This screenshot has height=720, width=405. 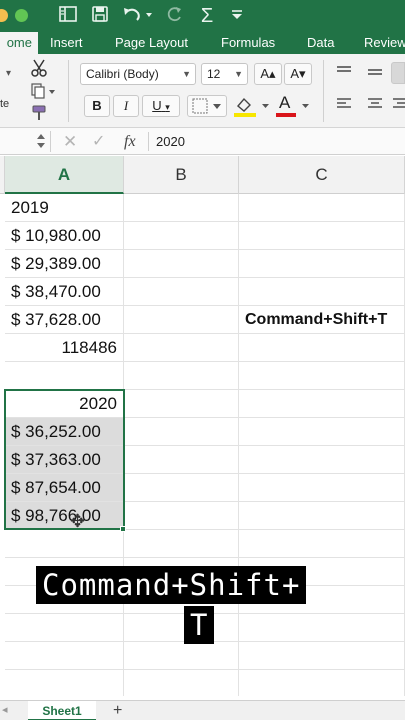 I want to click on fill-color-icon, so click(x=251, y=107).